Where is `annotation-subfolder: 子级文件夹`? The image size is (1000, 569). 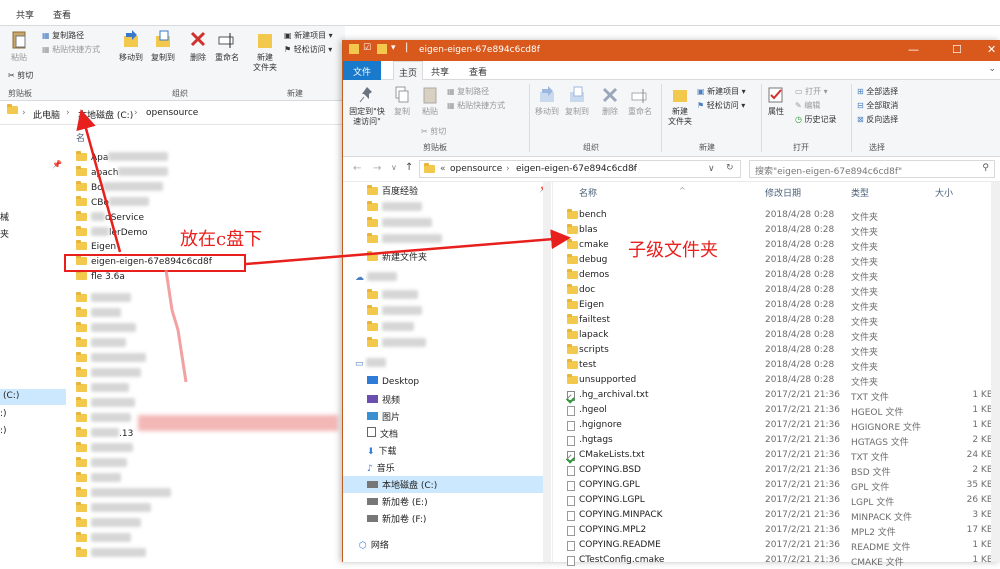 annotation-subfolder: 子级文件夹 is located at coordinates (673, 250).